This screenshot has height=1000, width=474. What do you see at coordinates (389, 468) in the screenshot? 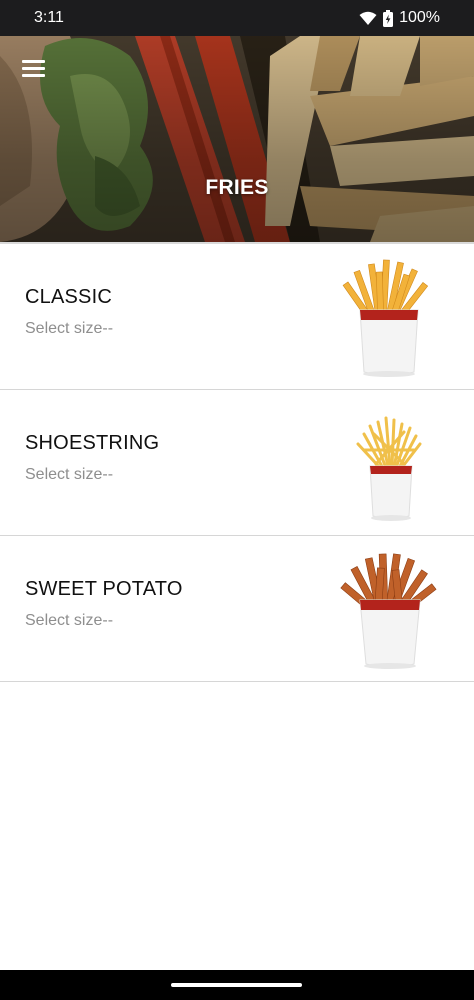
I see `shoestring-fries-image` at bounding box center [389, 468].